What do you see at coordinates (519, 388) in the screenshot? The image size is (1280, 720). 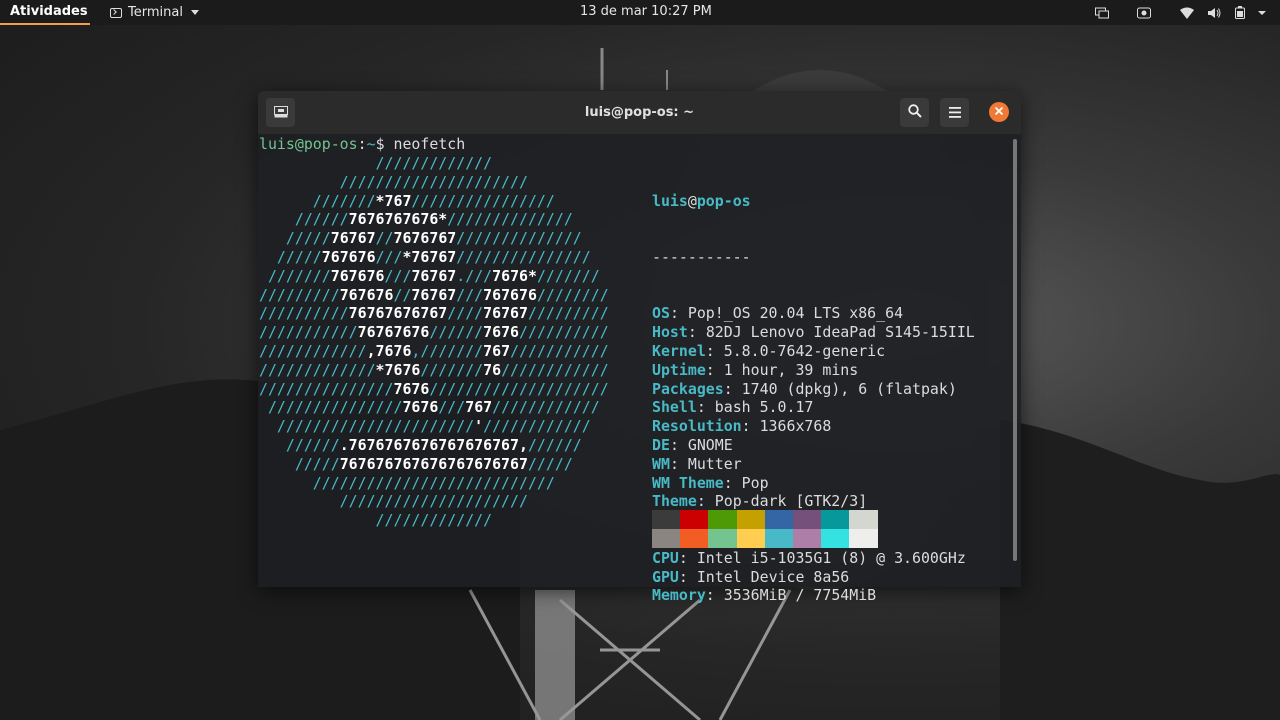 I see `logo-segment: ////////////////////` at bounding box center [519, 388].